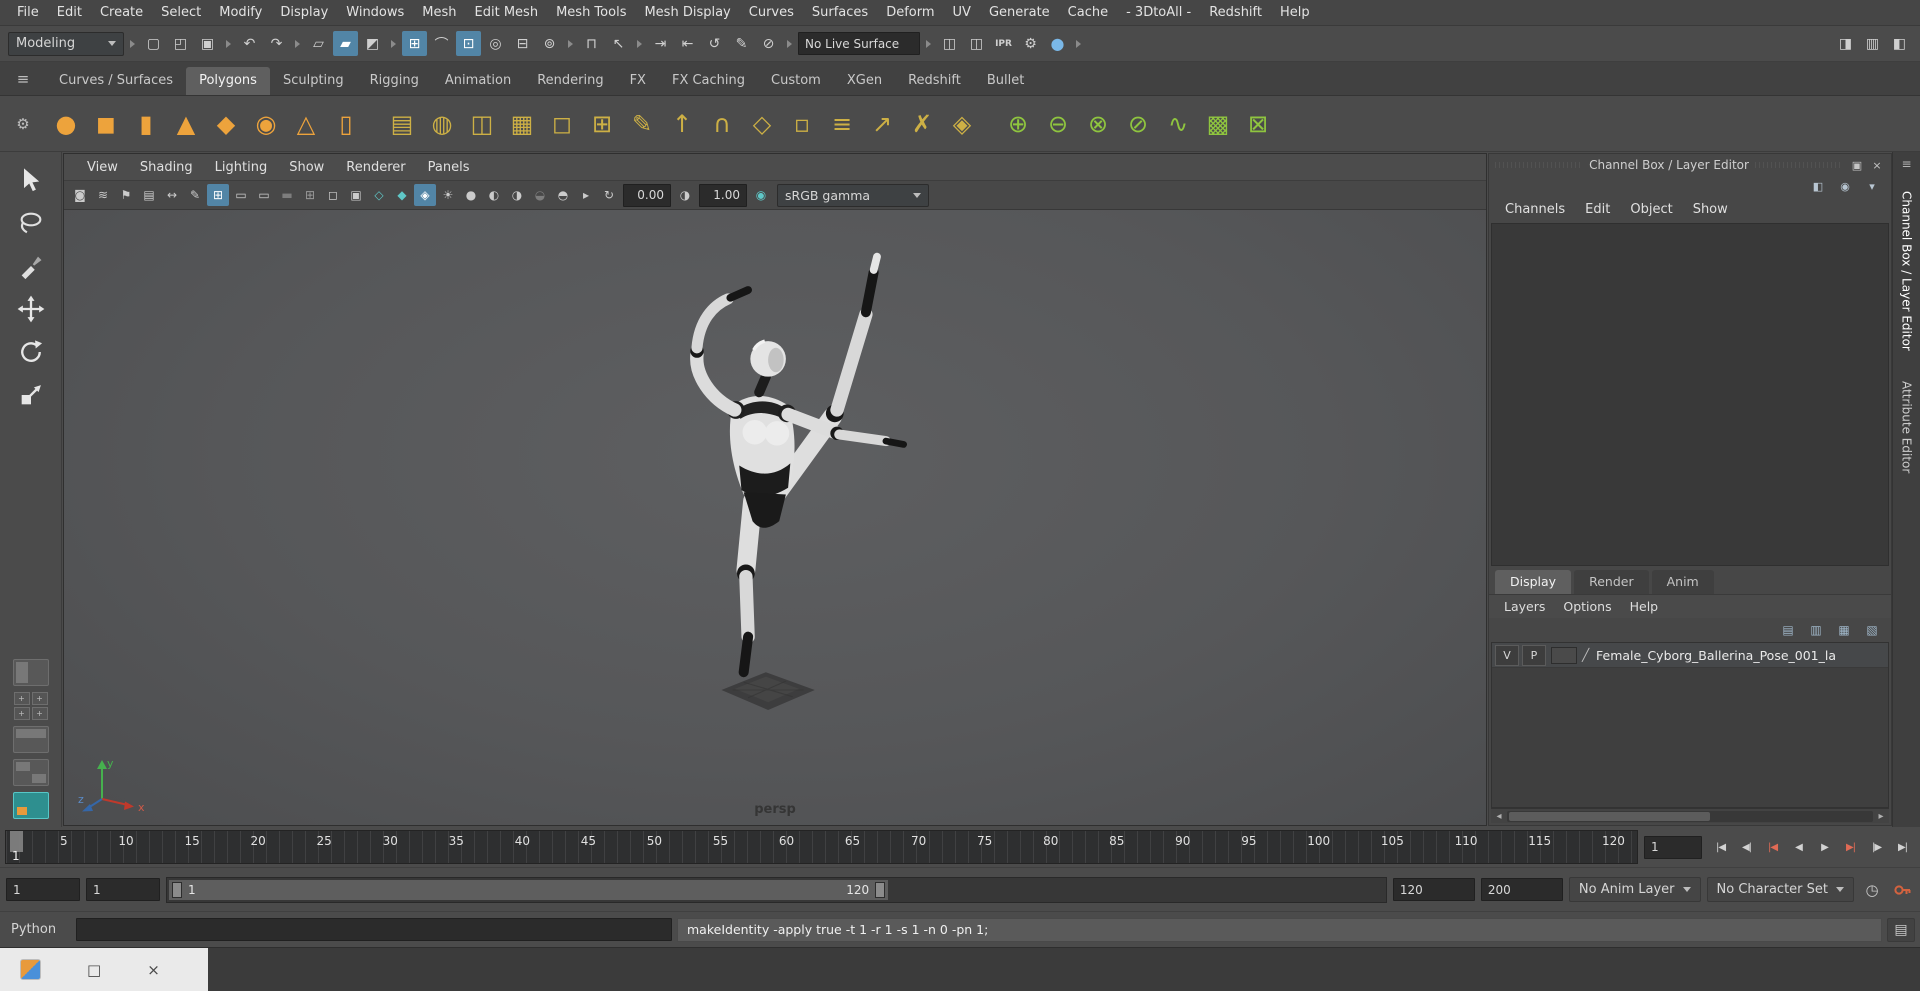 Image resolution: width=1920 pixels, height=991 pixels. Describe the element at coordinates (195, 195) in the screenshot. I see `grease-pencil-icon: ✎` at that location.